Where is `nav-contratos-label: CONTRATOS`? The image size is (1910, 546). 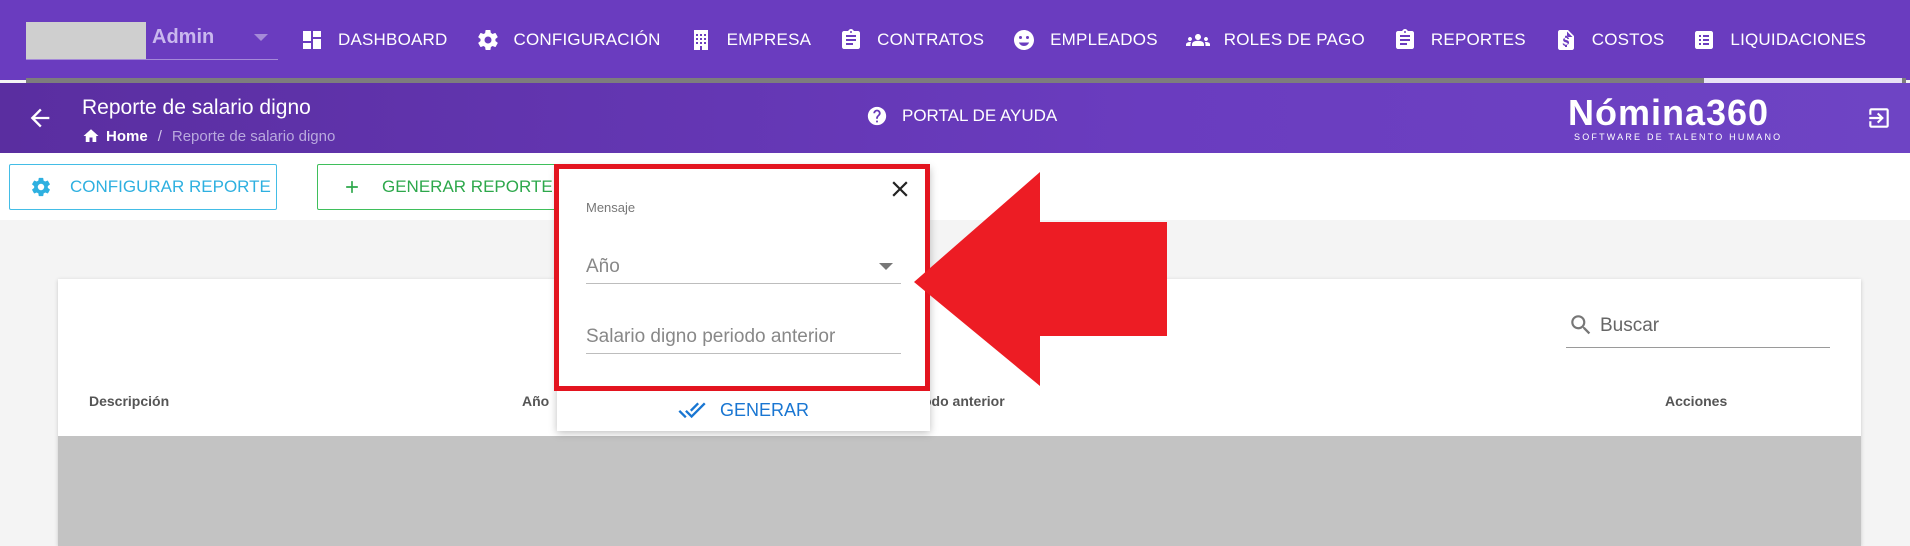 nav-contratos-label: CONTRATOS is located at coordinates (931, 39).